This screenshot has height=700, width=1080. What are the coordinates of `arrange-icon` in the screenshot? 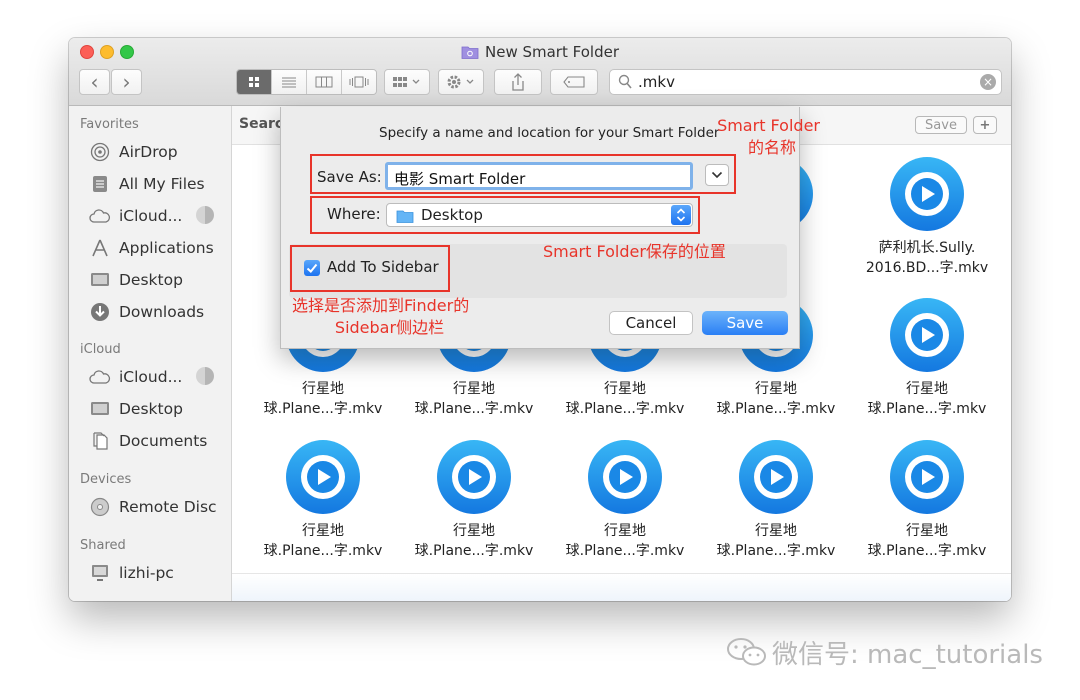 It's located at (406, 82).